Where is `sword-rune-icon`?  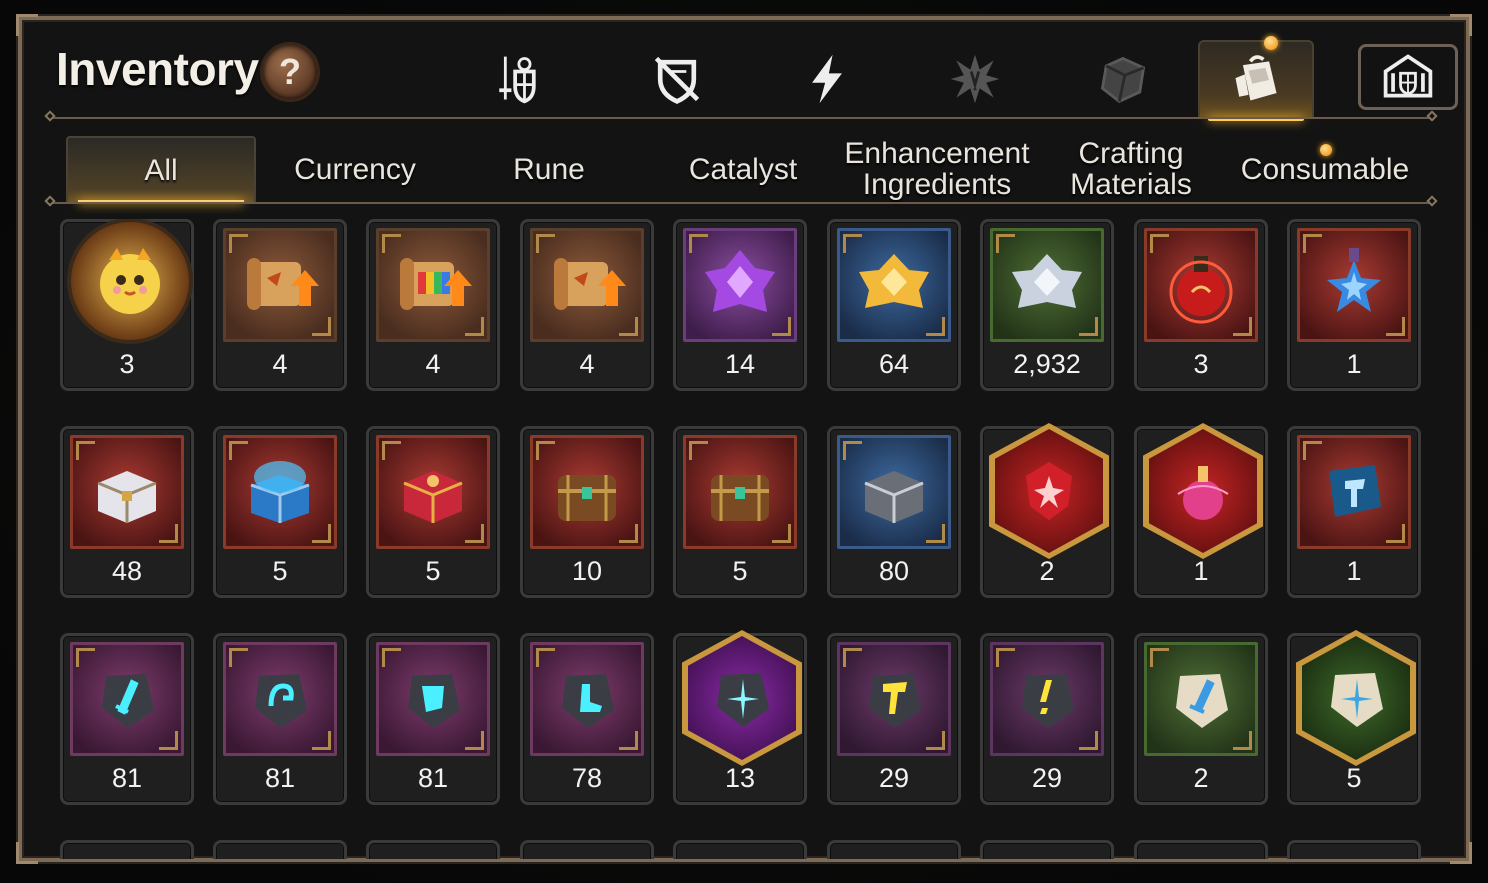
sword-rune-icon is located at coordinates (128, 701).